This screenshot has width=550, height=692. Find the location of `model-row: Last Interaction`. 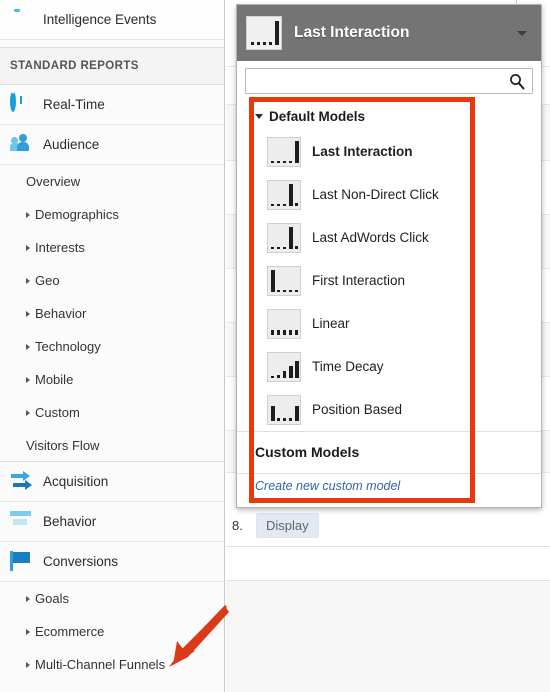

model-row: Last Interaction is located at coordinates (389, 151).